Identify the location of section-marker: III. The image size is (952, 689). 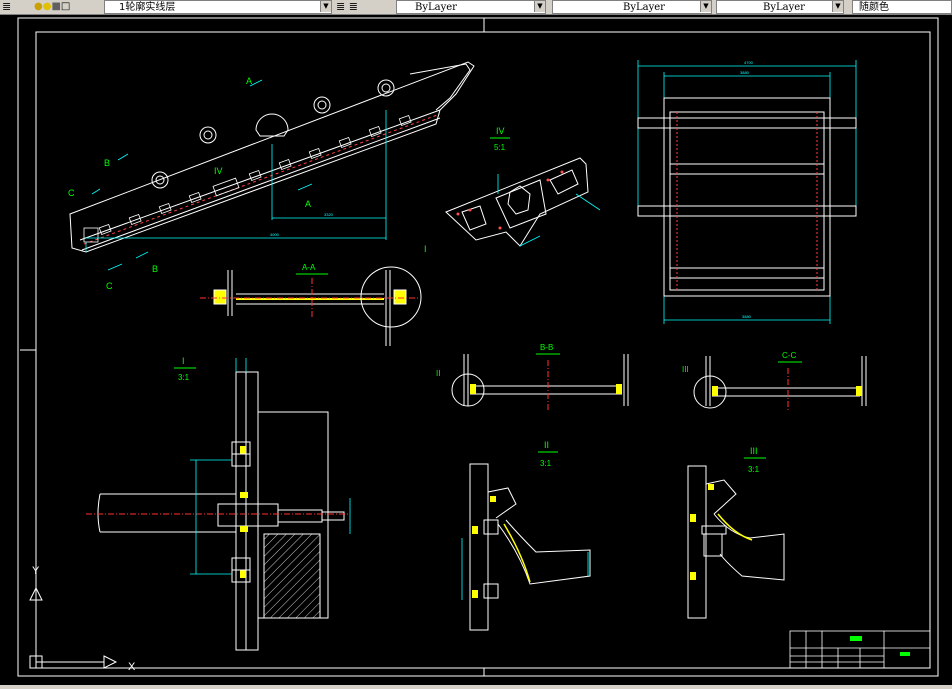
(685, 369).